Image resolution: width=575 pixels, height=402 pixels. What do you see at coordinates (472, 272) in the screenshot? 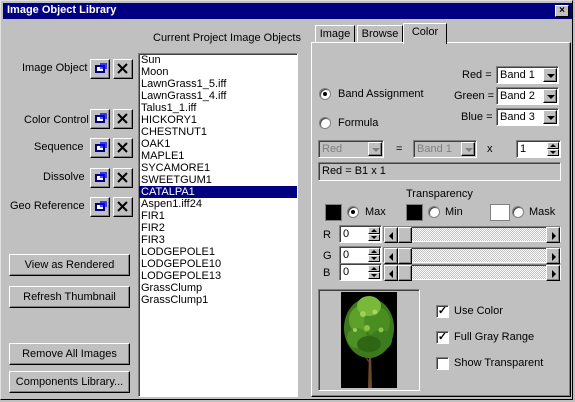
I see `b-slider` at bounding box center [472, 272].